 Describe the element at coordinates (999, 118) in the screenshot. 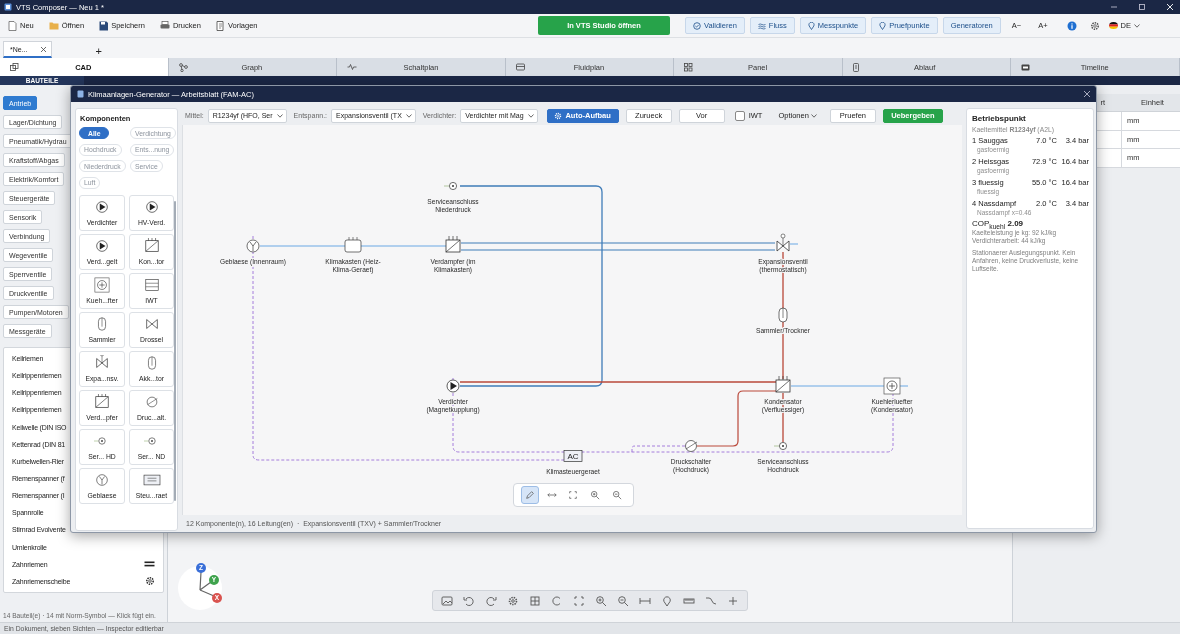

I see `panel-title: Betriebspunkt` at that location.